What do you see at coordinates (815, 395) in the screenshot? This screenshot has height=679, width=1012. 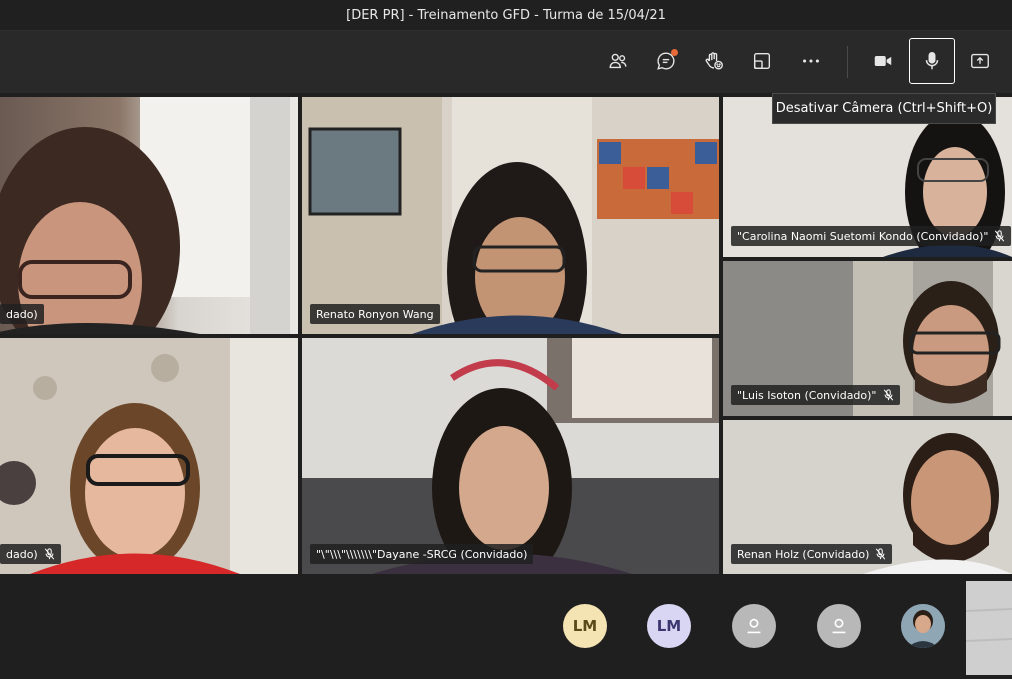 I see `participant-name-tag: "Luis Isoton (Convidado)"` at bounding box center [815, 395].